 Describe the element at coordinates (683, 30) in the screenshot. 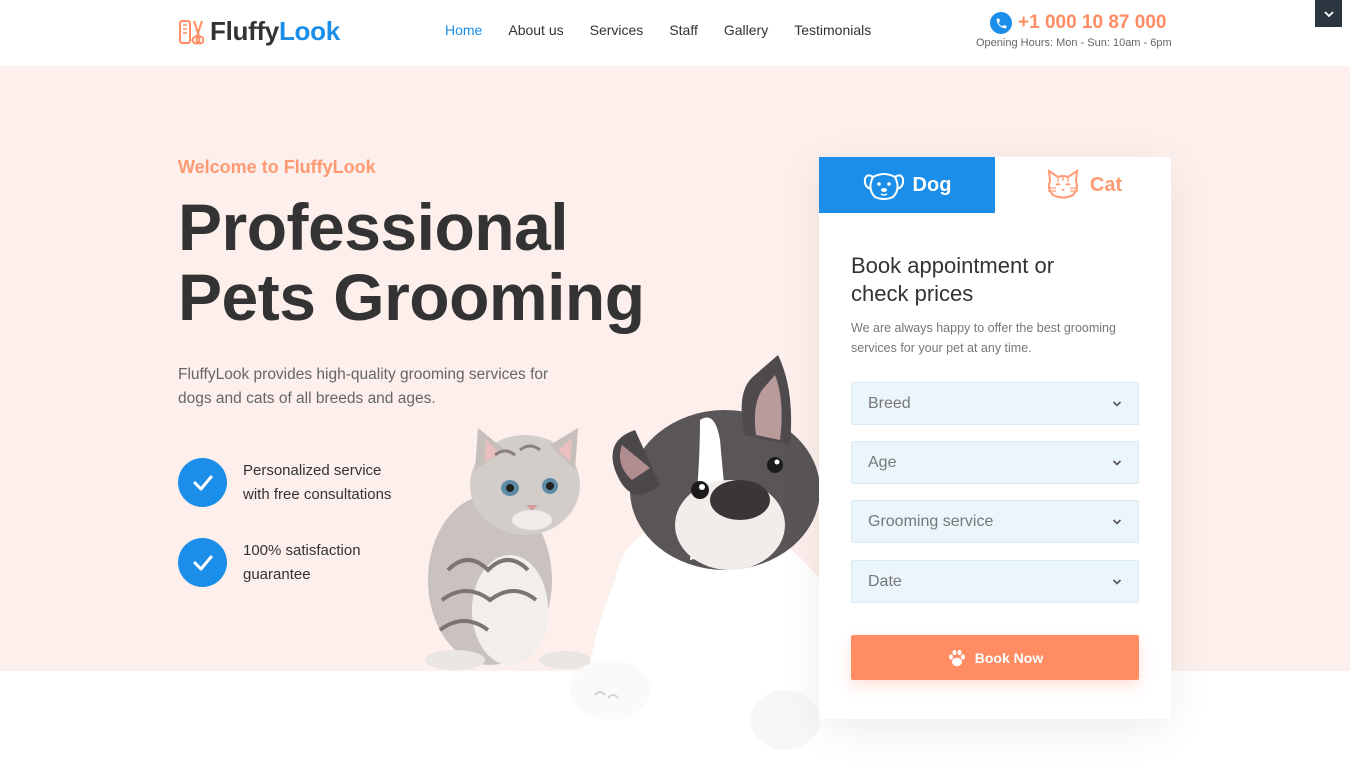

I see `nav-staff: Staff` at that location.